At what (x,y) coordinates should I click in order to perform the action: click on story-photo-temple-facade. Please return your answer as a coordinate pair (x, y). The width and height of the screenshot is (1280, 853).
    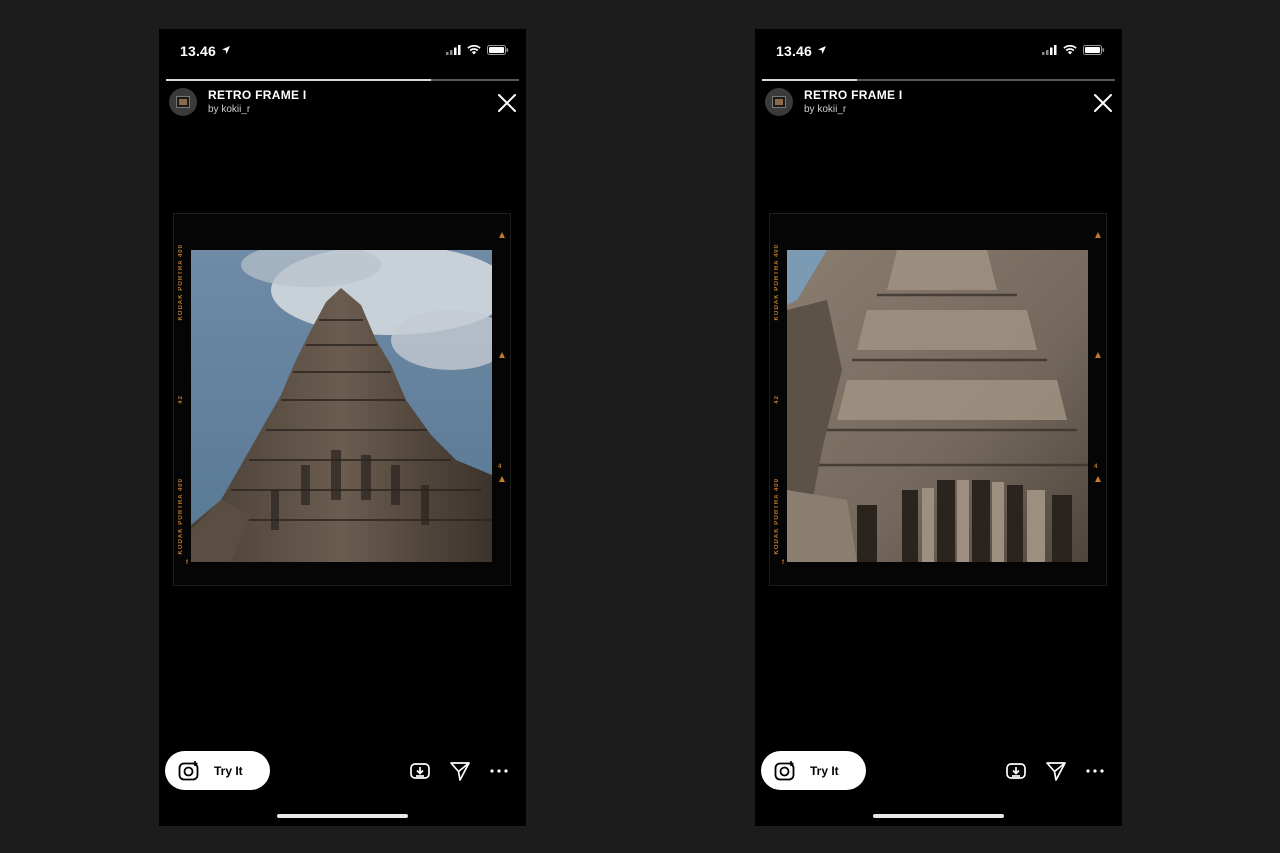
    Looking at the image, I should click on (937, 406).